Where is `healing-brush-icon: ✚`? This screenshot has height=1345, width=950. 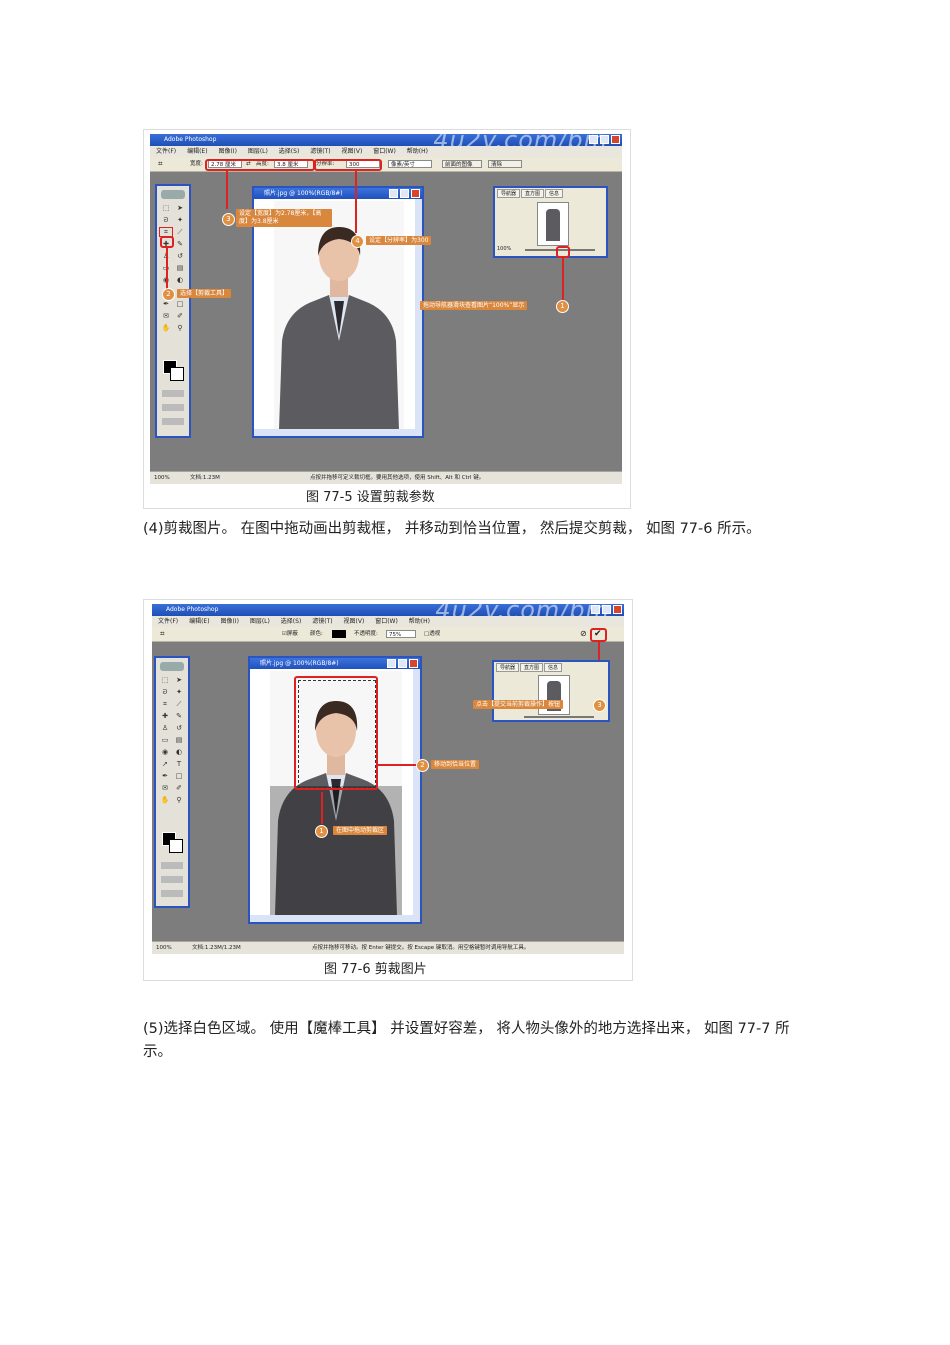 healing-brush-icon: ✚ is located at coordinates (165, 716).